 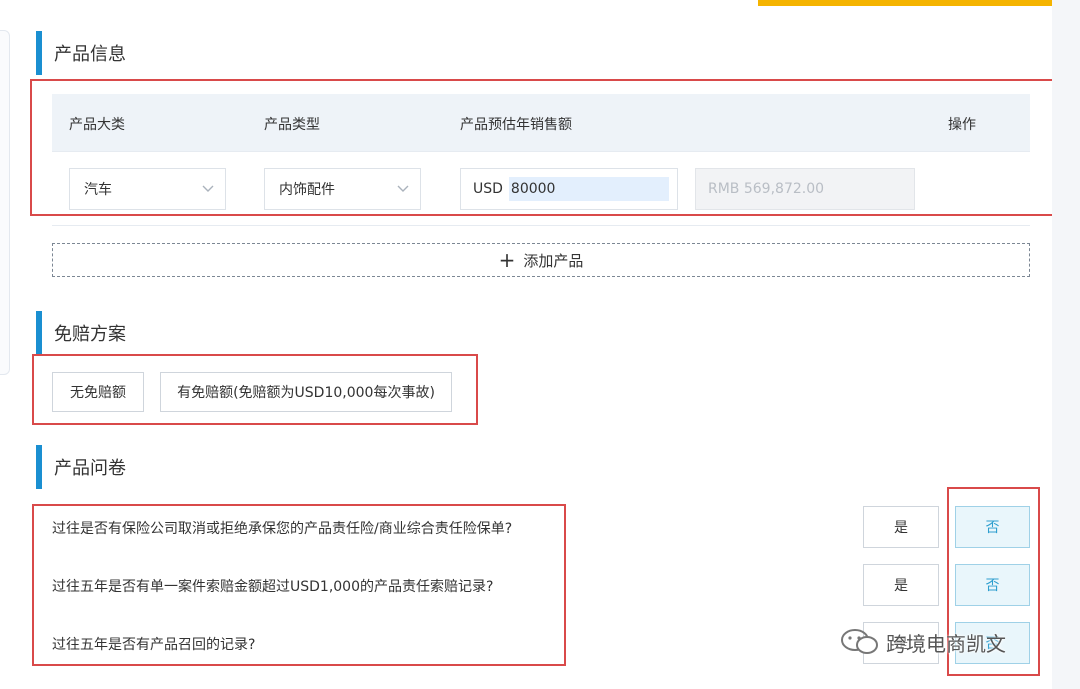 I want to click on highlight-box-questions, so click(x=299, y=585).